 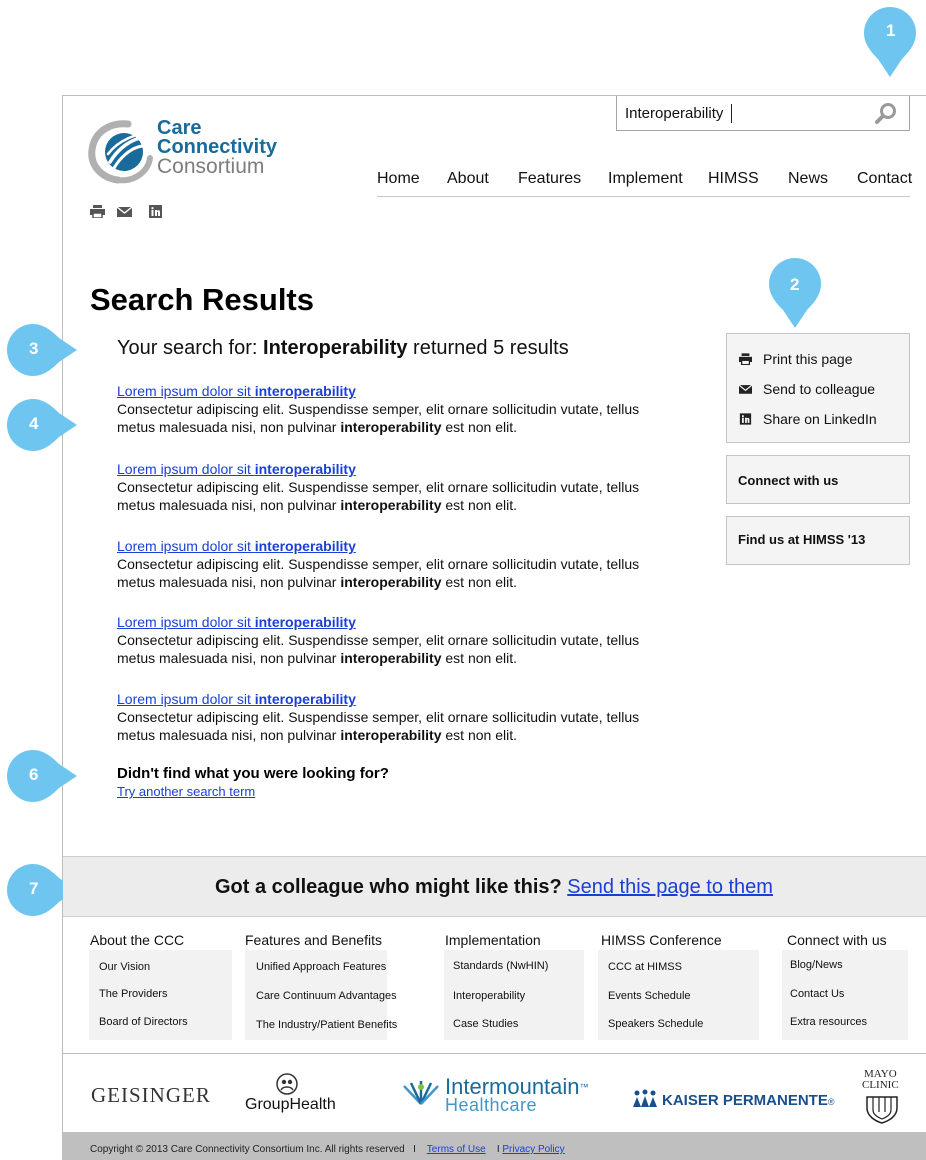 What do you see at coordinates (808, 179) in the screenshot?
I see `nav-news: News` at bounding box center [808, 179].